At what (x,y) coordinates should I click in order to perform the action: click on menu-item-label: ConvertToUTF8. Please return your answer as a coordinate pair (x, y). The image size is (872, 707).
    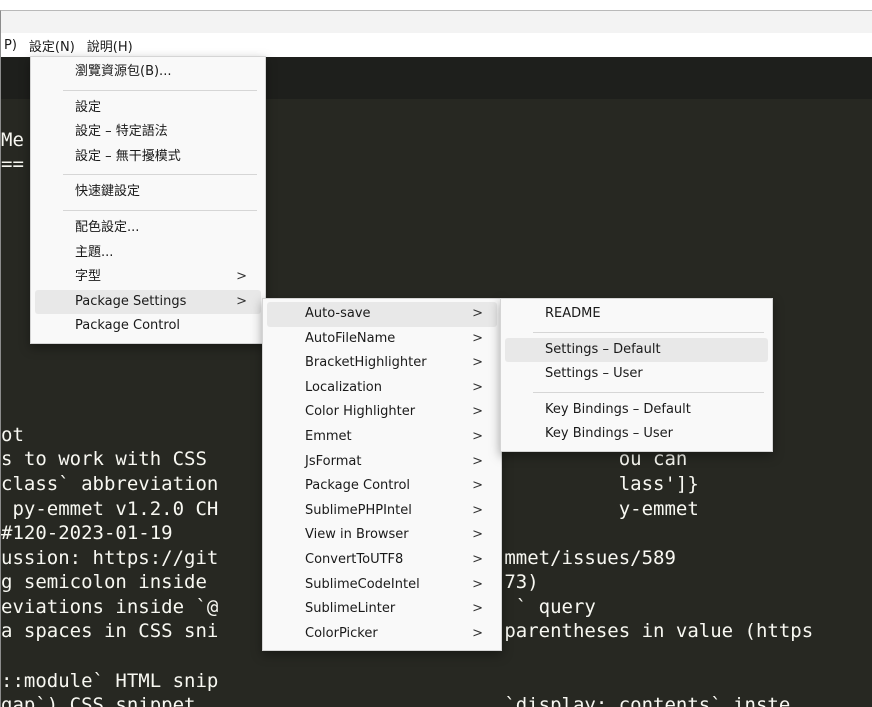
    Looking at the image, I should click on (354, 559).